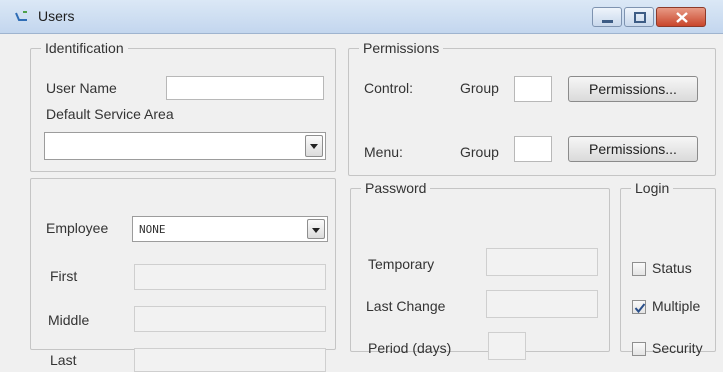  What do you see at coordinates (479, 88) in the screenshot?
I see `control-group-label: Group` at bounding box center [479, 88].